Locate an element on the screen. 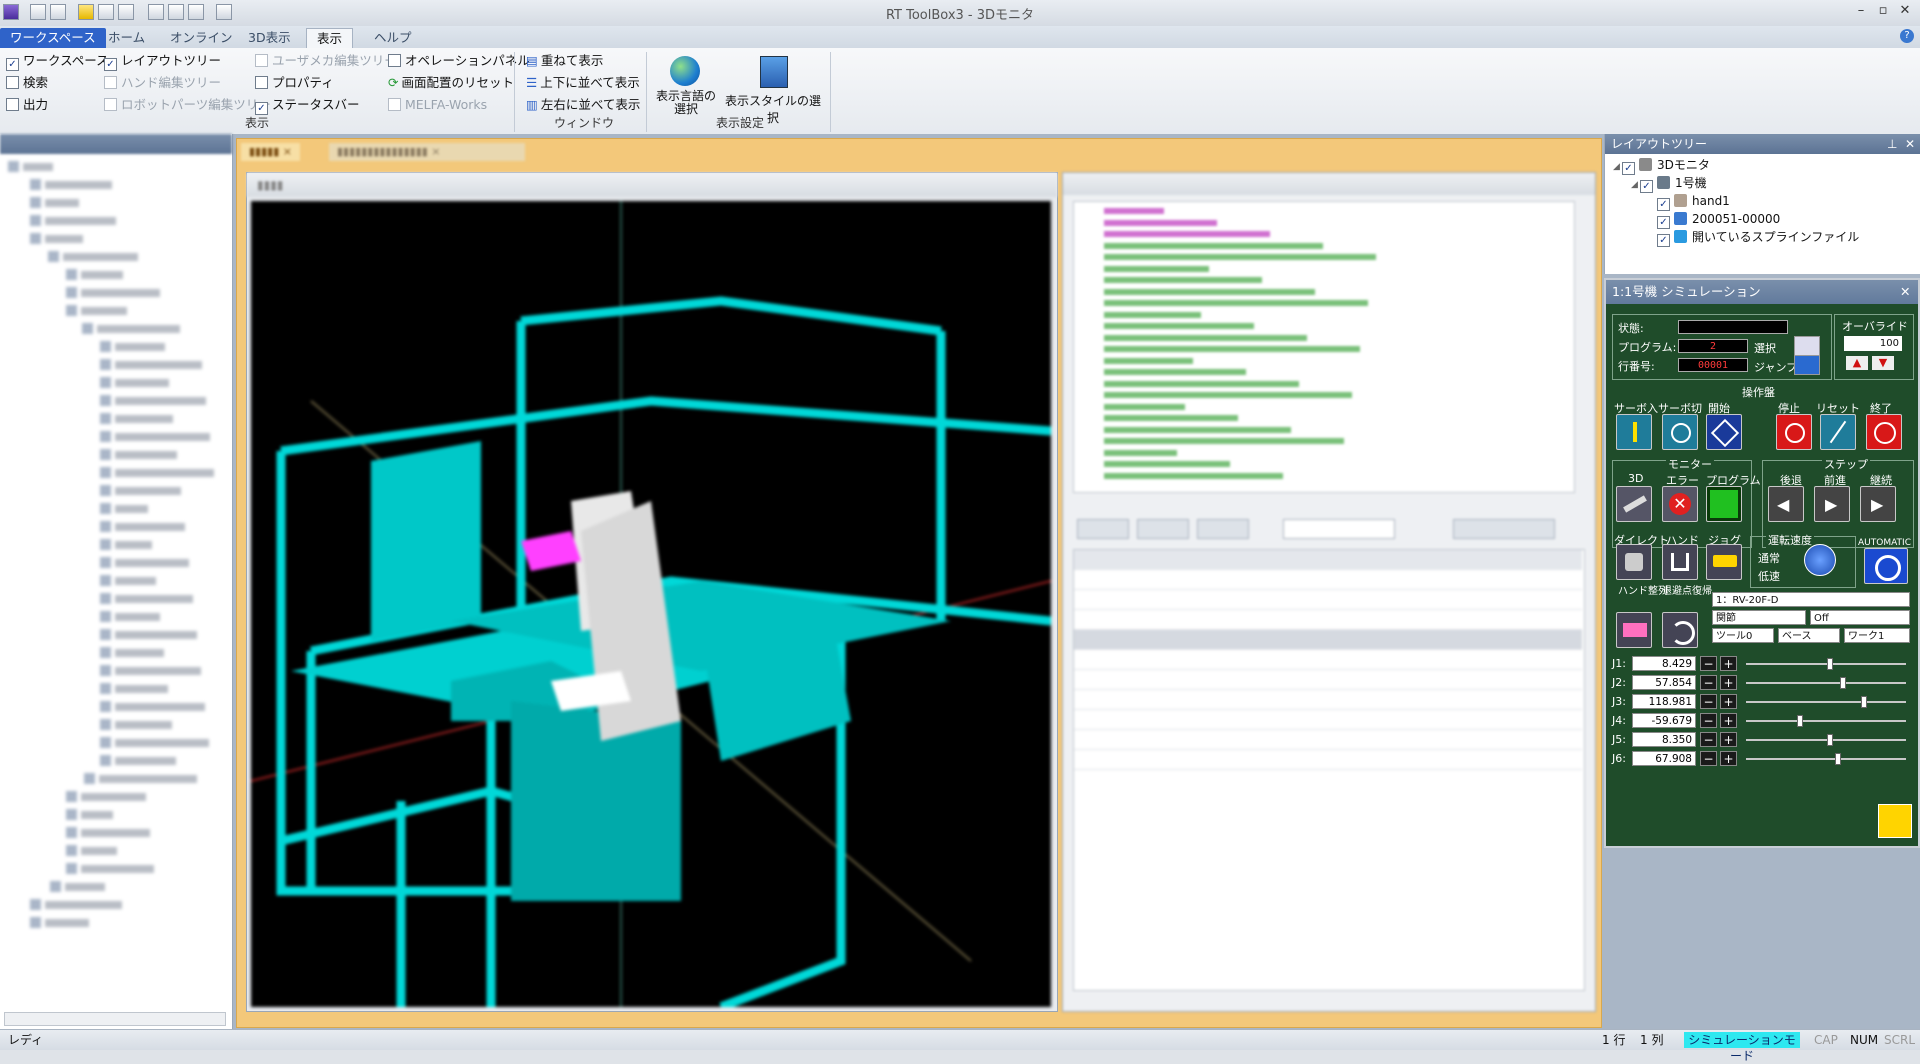  code-editor is located at coordinates (1324, 347).